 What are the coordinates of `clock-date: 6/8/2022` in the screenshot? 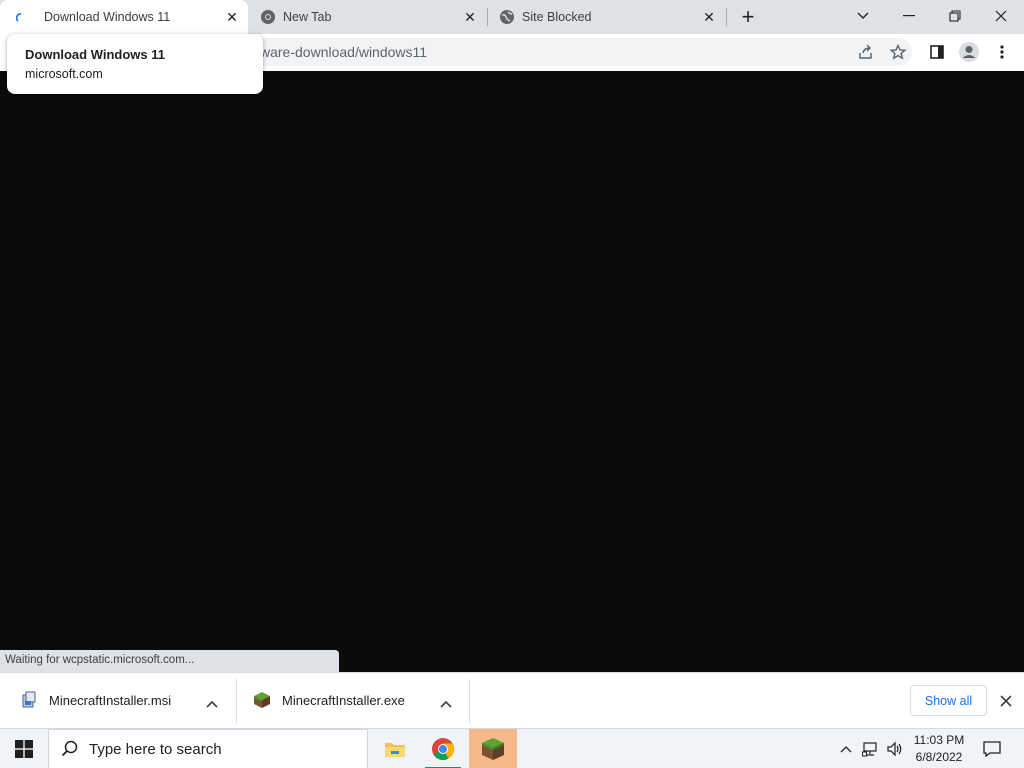 It's located at (939, 757).